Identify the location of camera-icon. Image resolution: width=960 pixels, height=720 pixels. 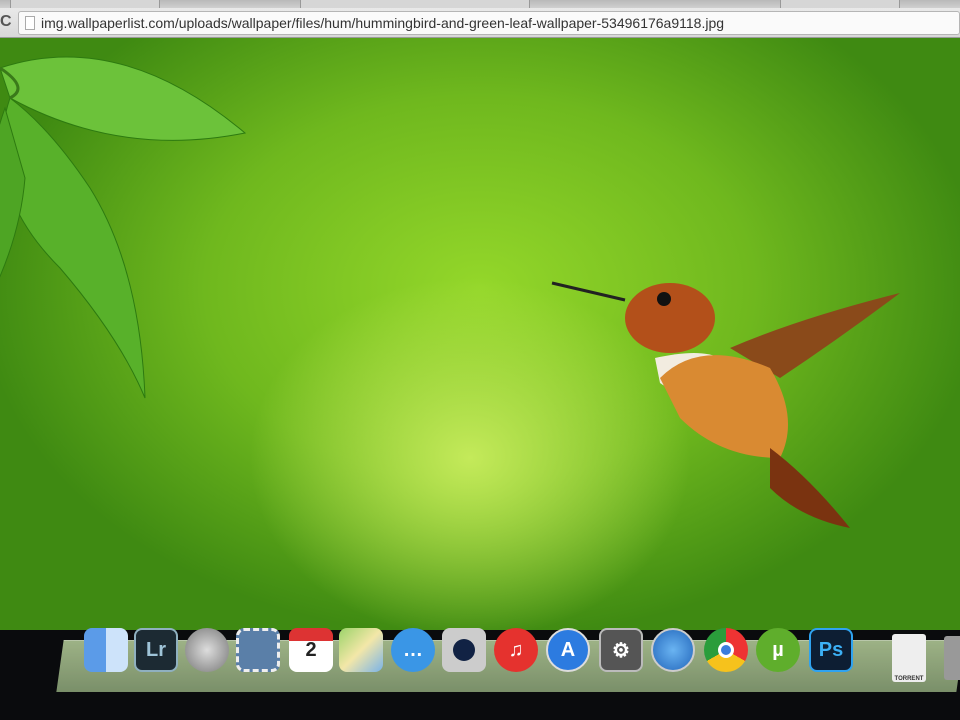
(464, 650).